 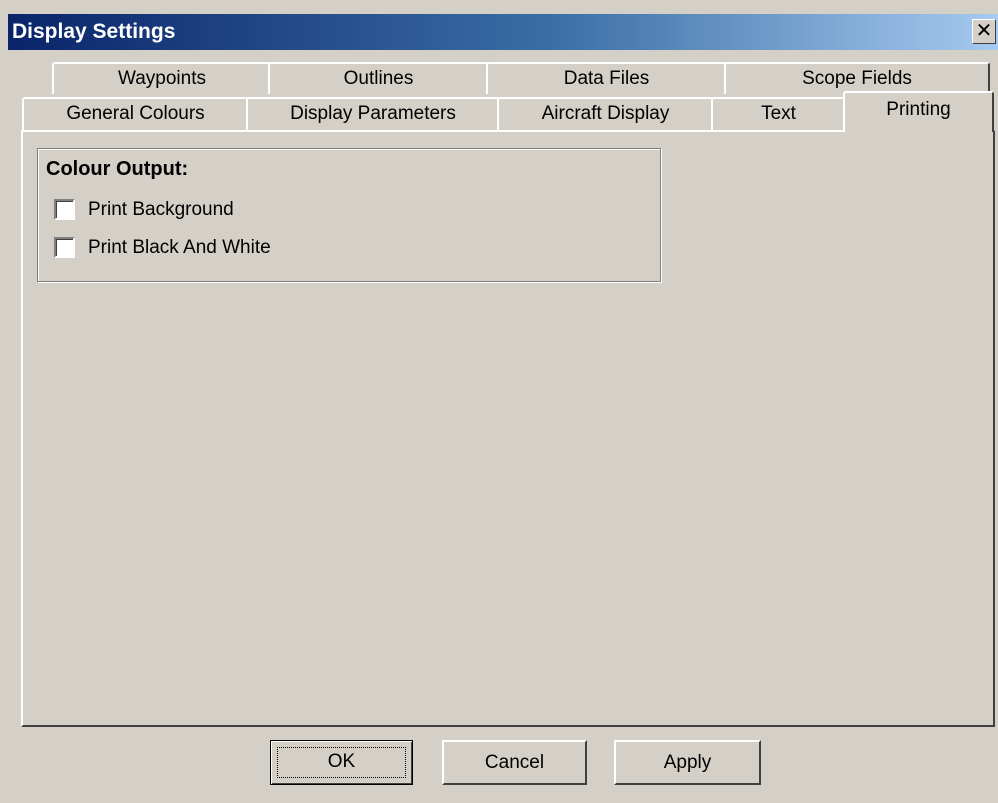 I want to click on tab-general-colours: General Colours, so click(x=135, y=115).